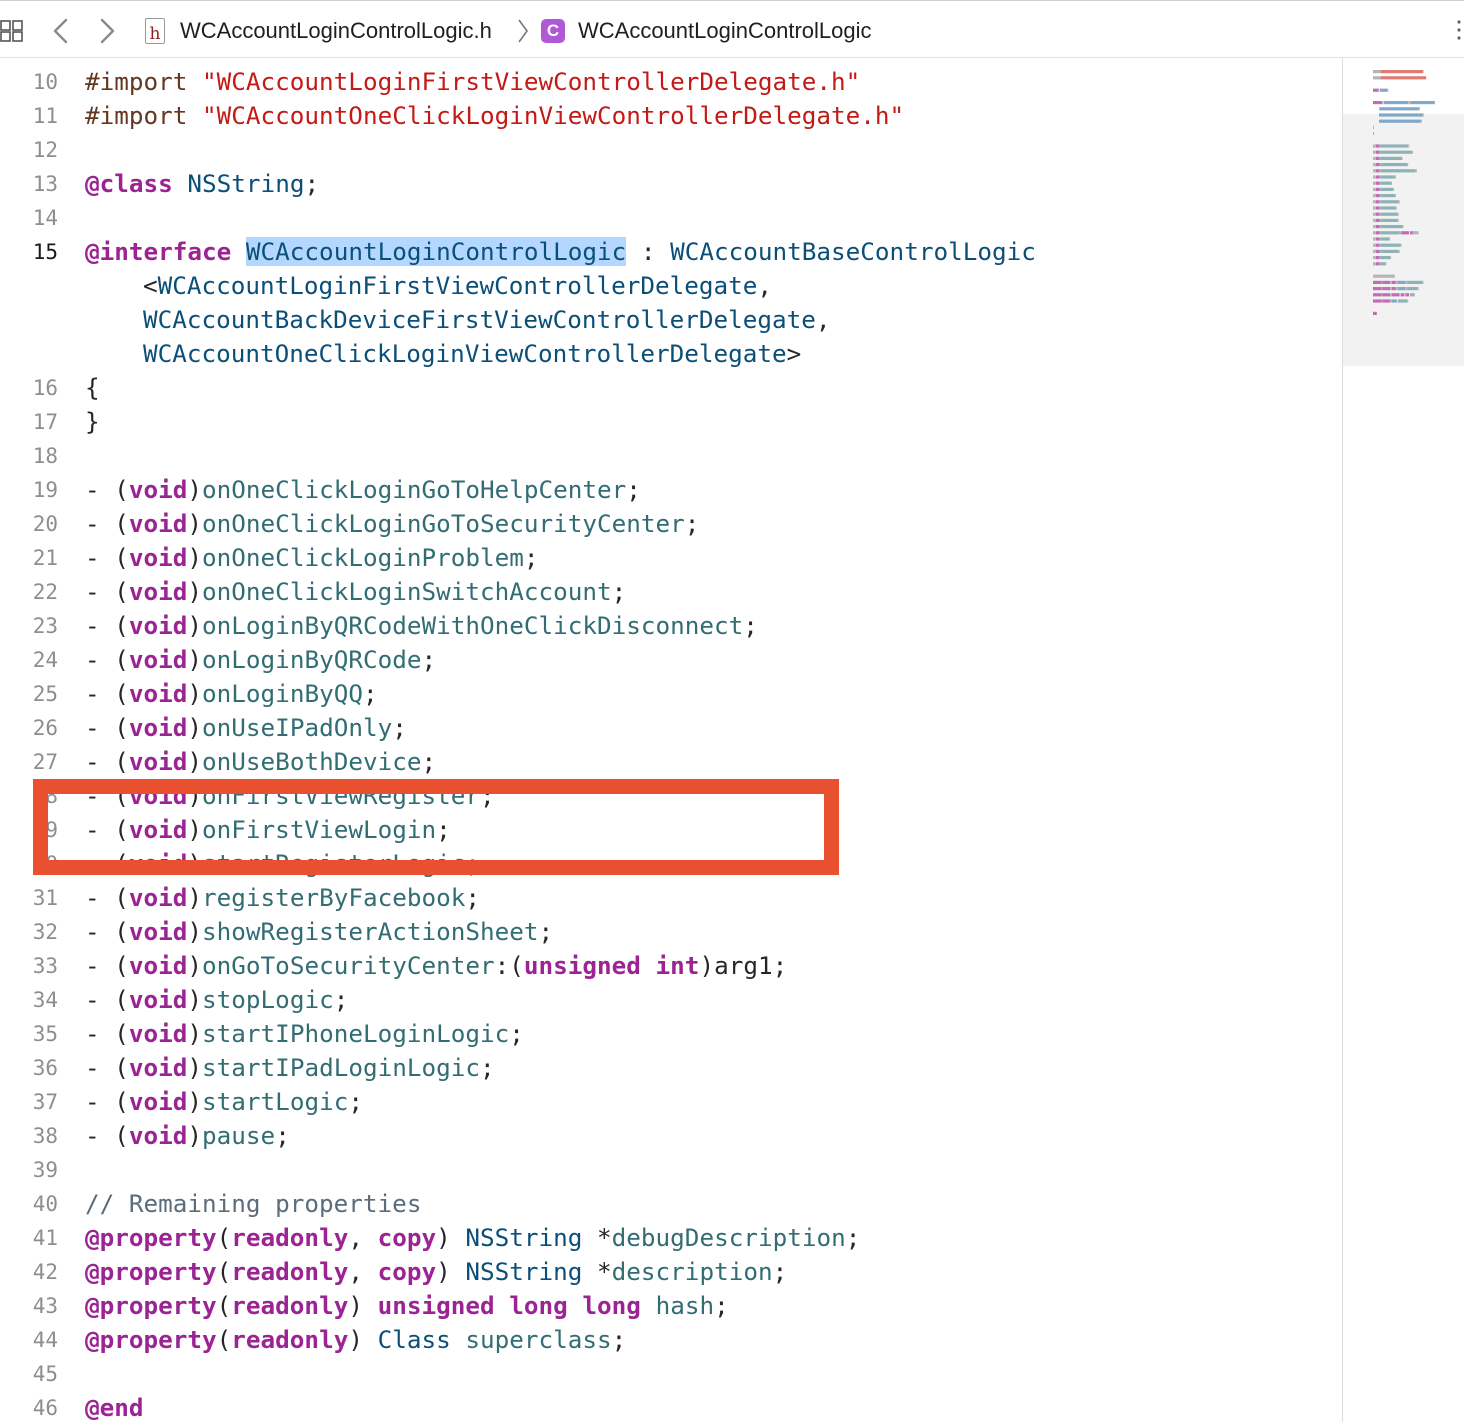 The height and width of the screenshot is (1422, 1464). I want to click on code-line: 29 - (void)onFirstViewLogin;, so click(671, 830).